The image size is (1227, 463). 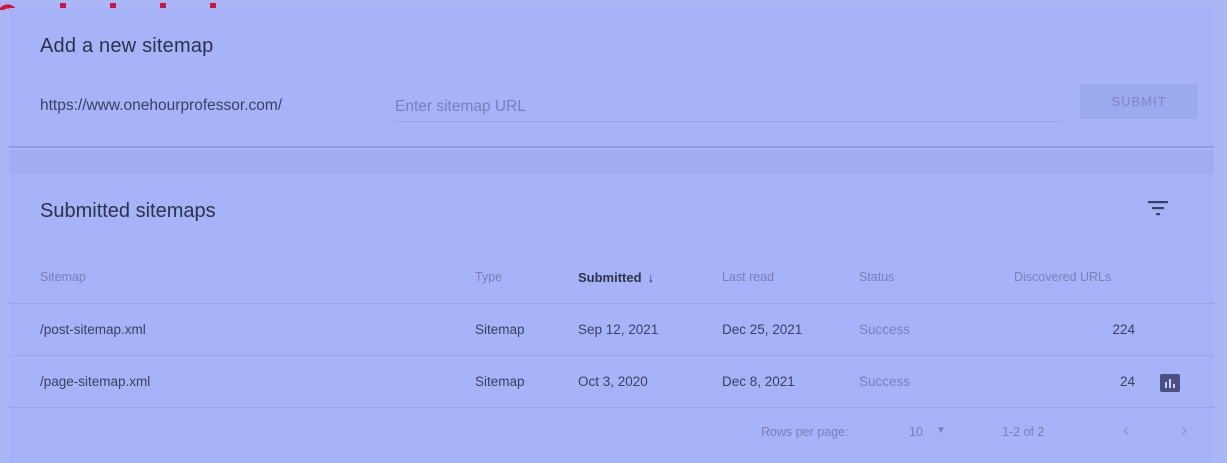 I want to click on column-header-sitemap: Sitemap, so click(x=63, y=277).